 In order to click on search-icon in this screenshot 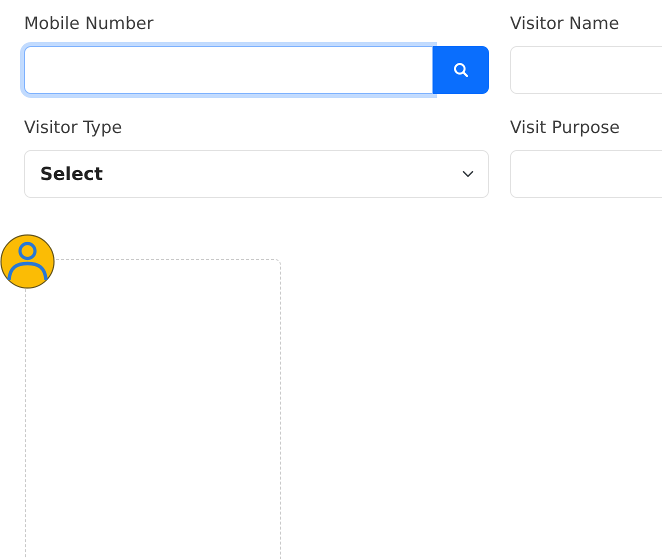, I will do `click(460, 70)`.